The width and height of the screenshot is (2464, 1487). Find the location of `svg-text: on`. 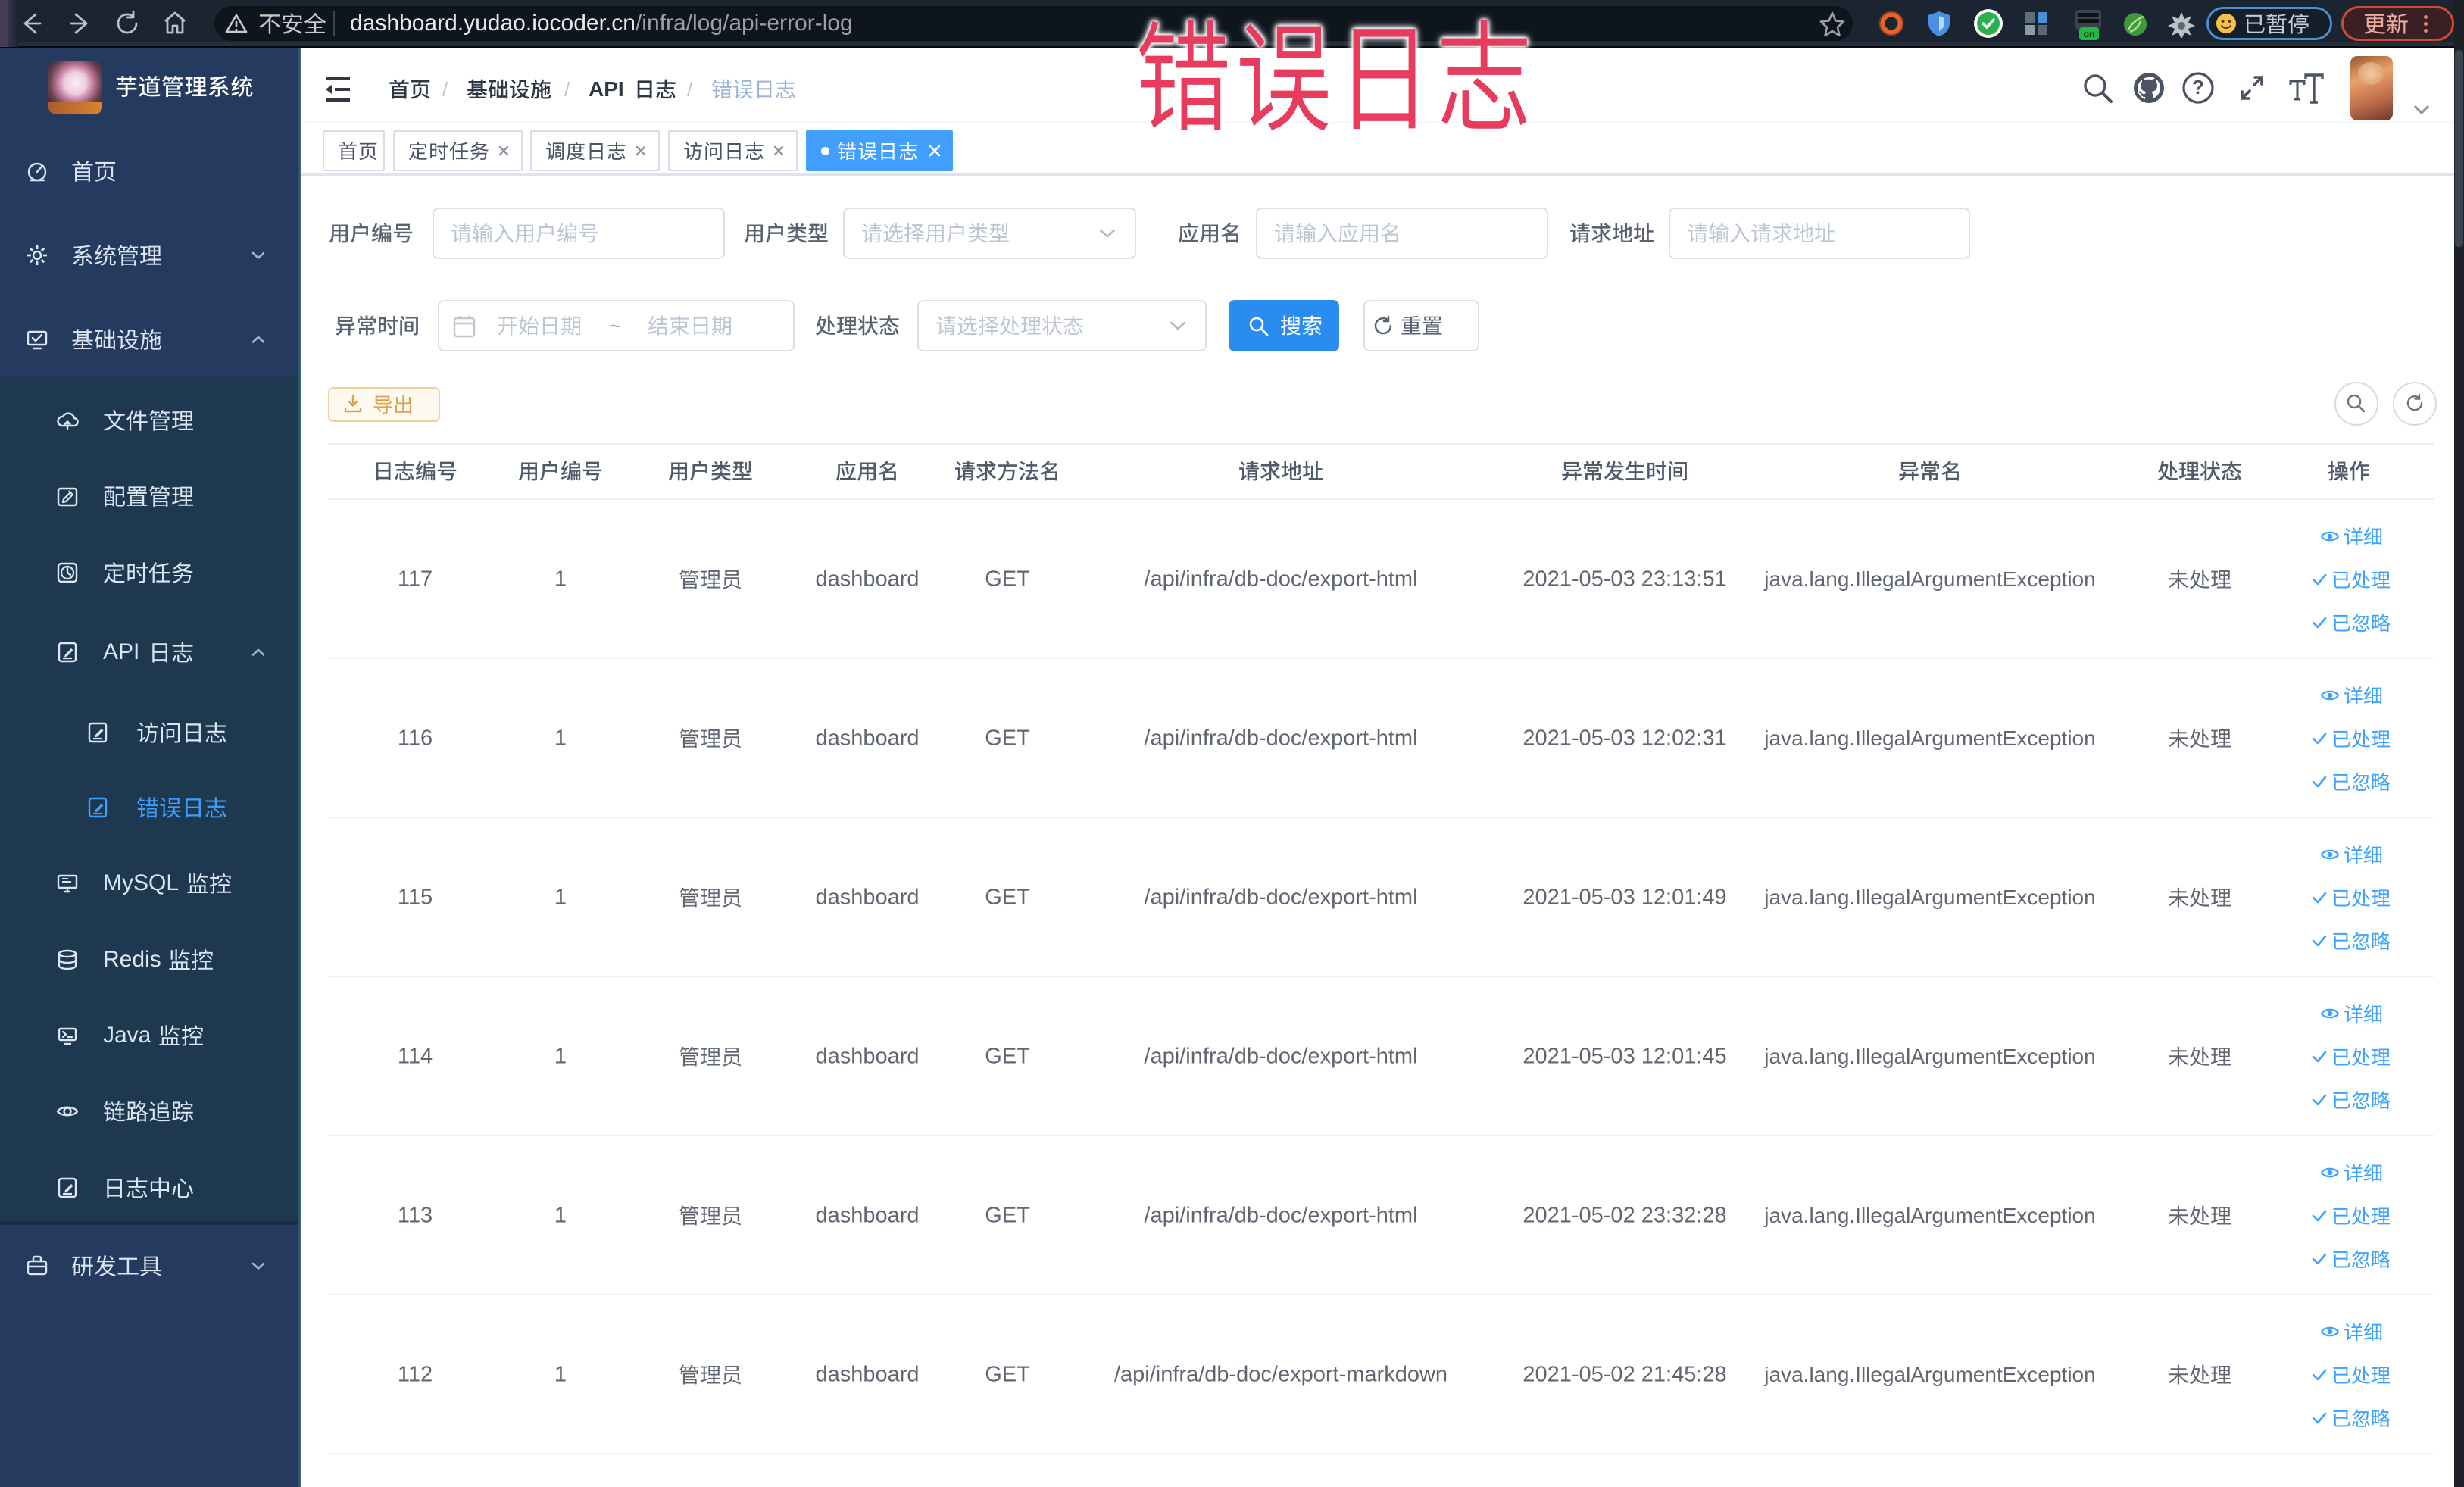

svg-text: on is located at coordinates (2089, 34).